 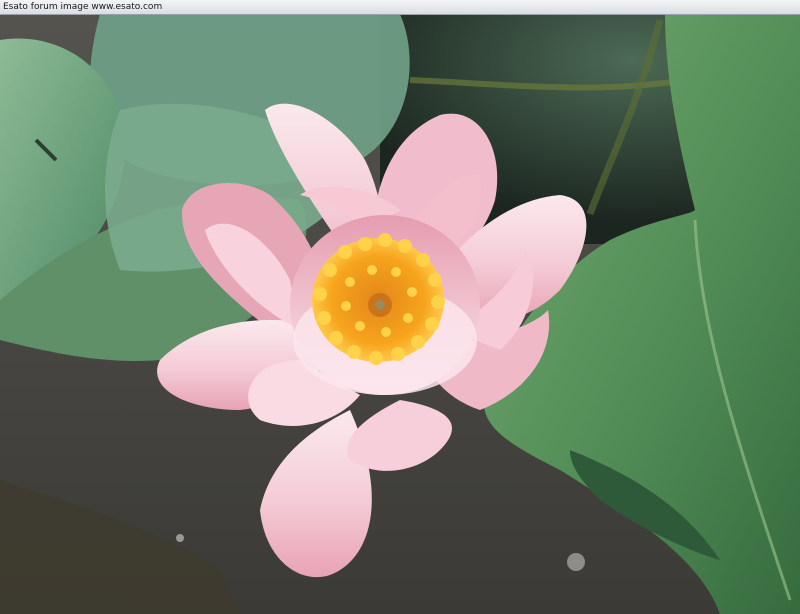 What do you see at coordinates (380, 305) in the screenshot?
I see `pistil-center` at bounding box center [380, 305].